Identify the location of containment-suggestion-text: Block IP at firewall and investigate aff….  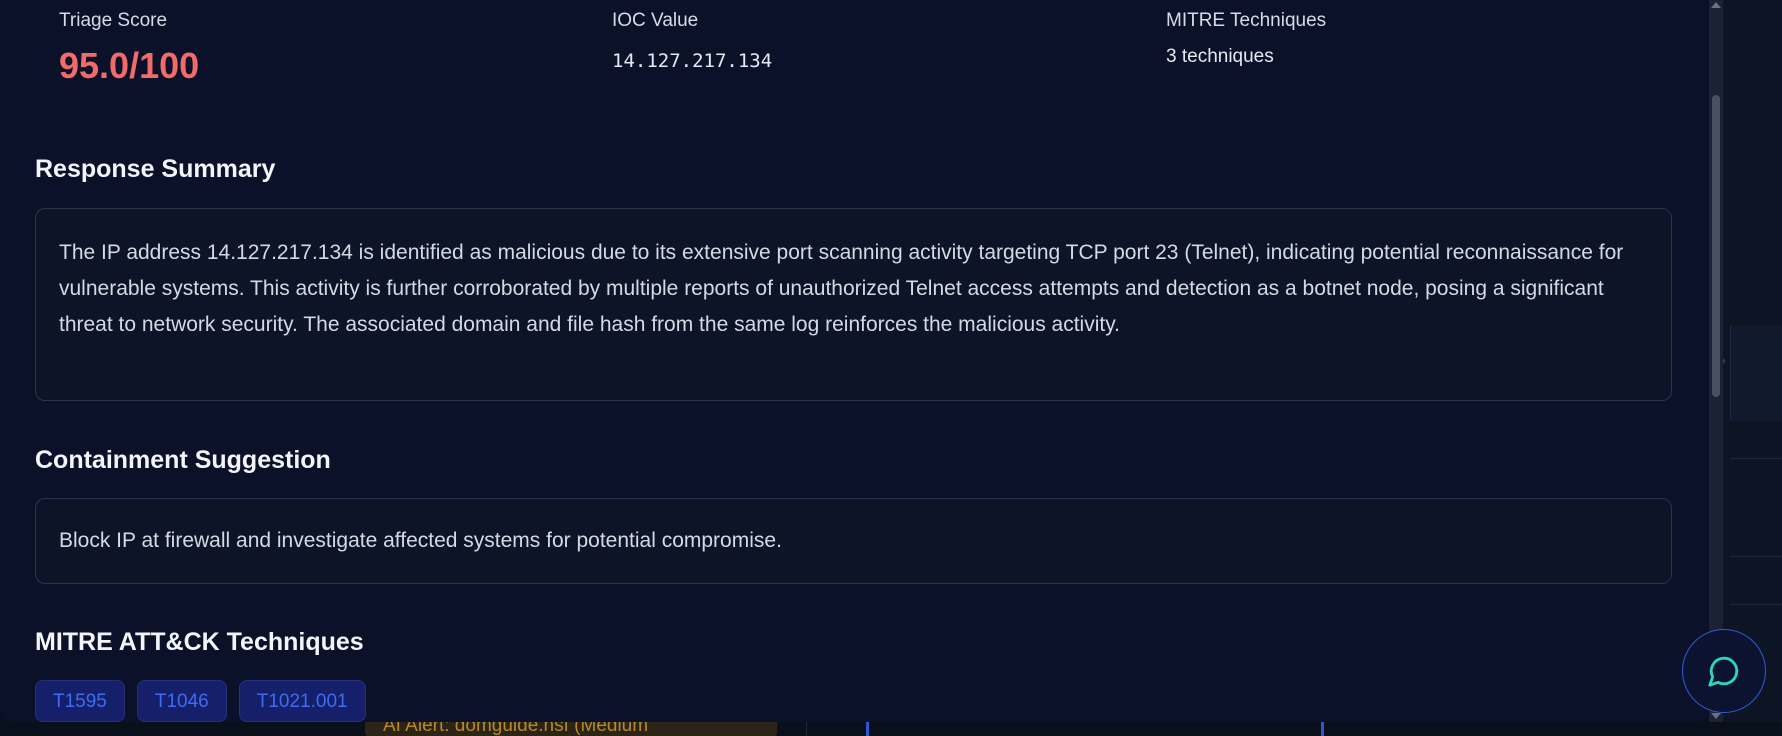
(420, 540).